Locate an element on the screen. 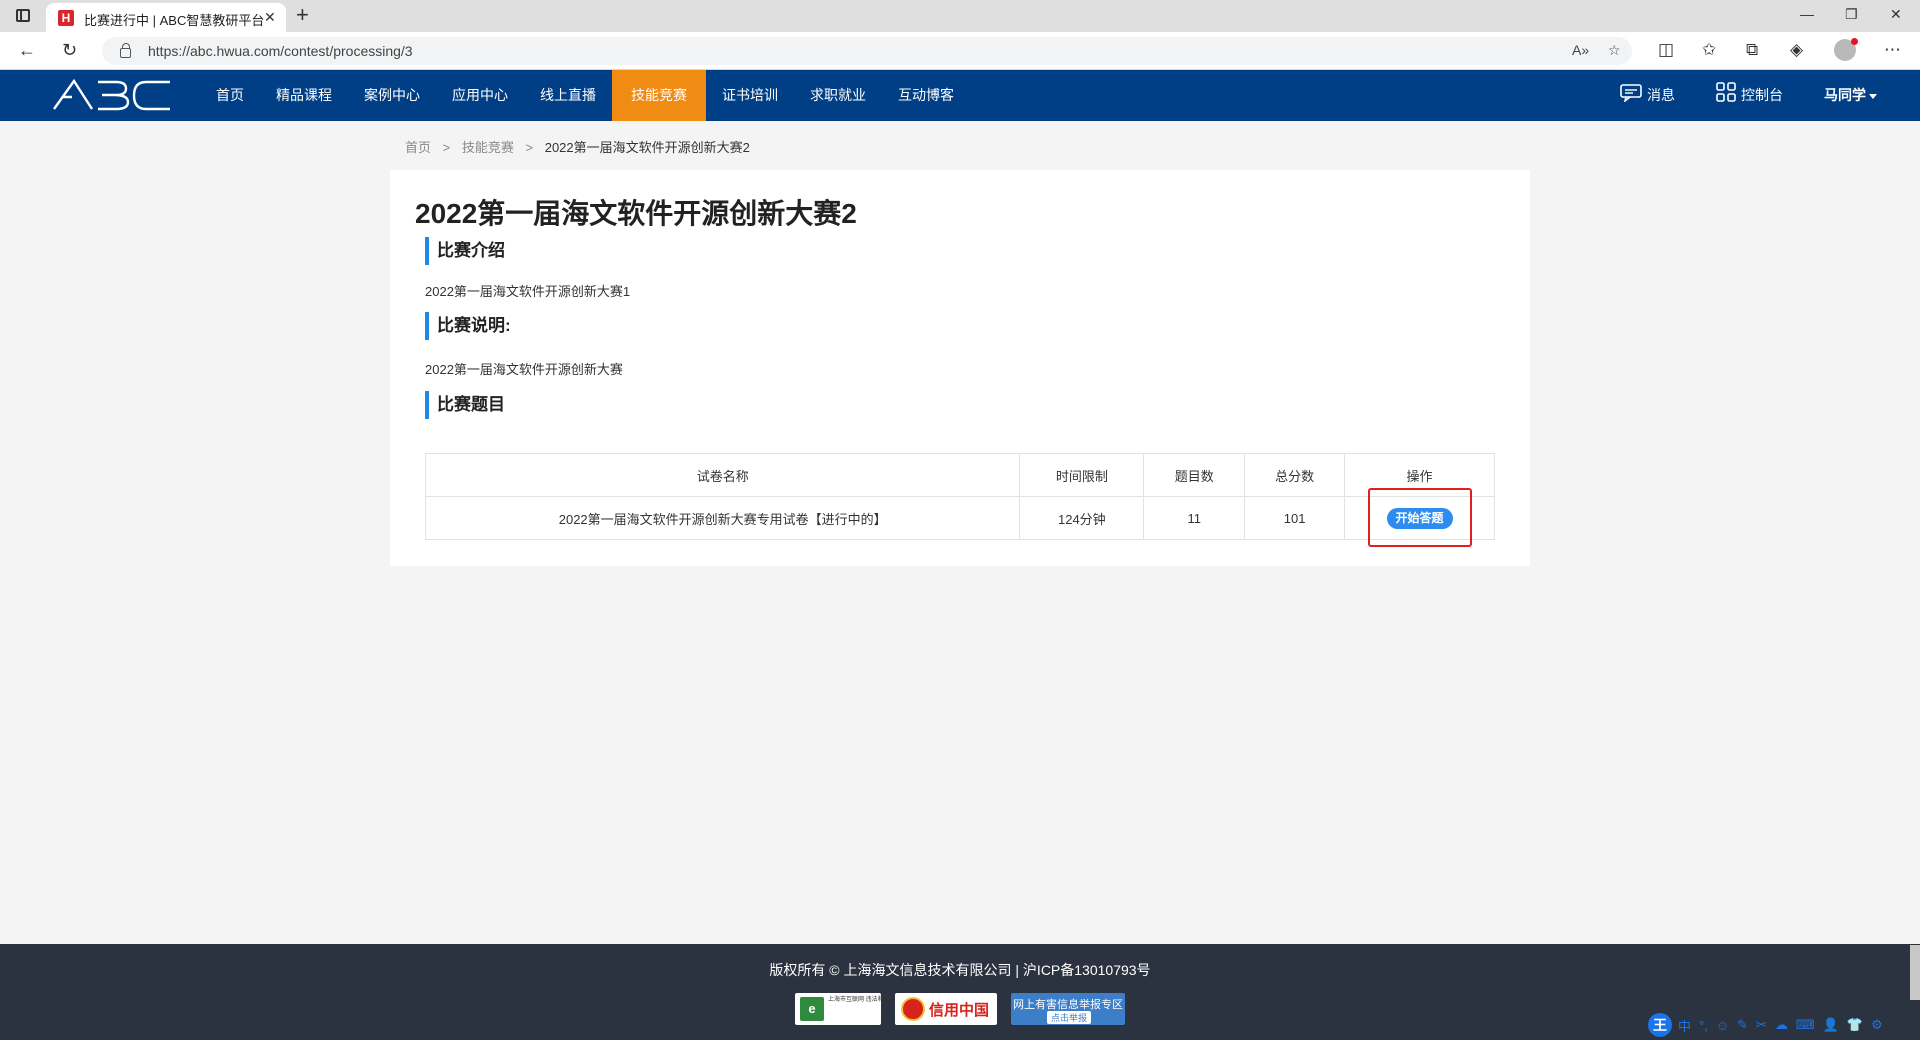 This screenshot has width=1920, height=1040. highlight-box is located at coordinates (1420, 517).